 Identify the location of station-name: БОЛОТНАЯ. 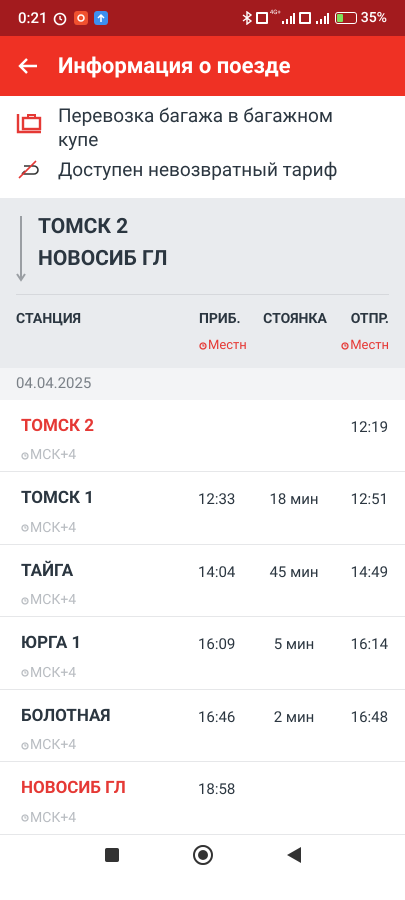
(66, 716).